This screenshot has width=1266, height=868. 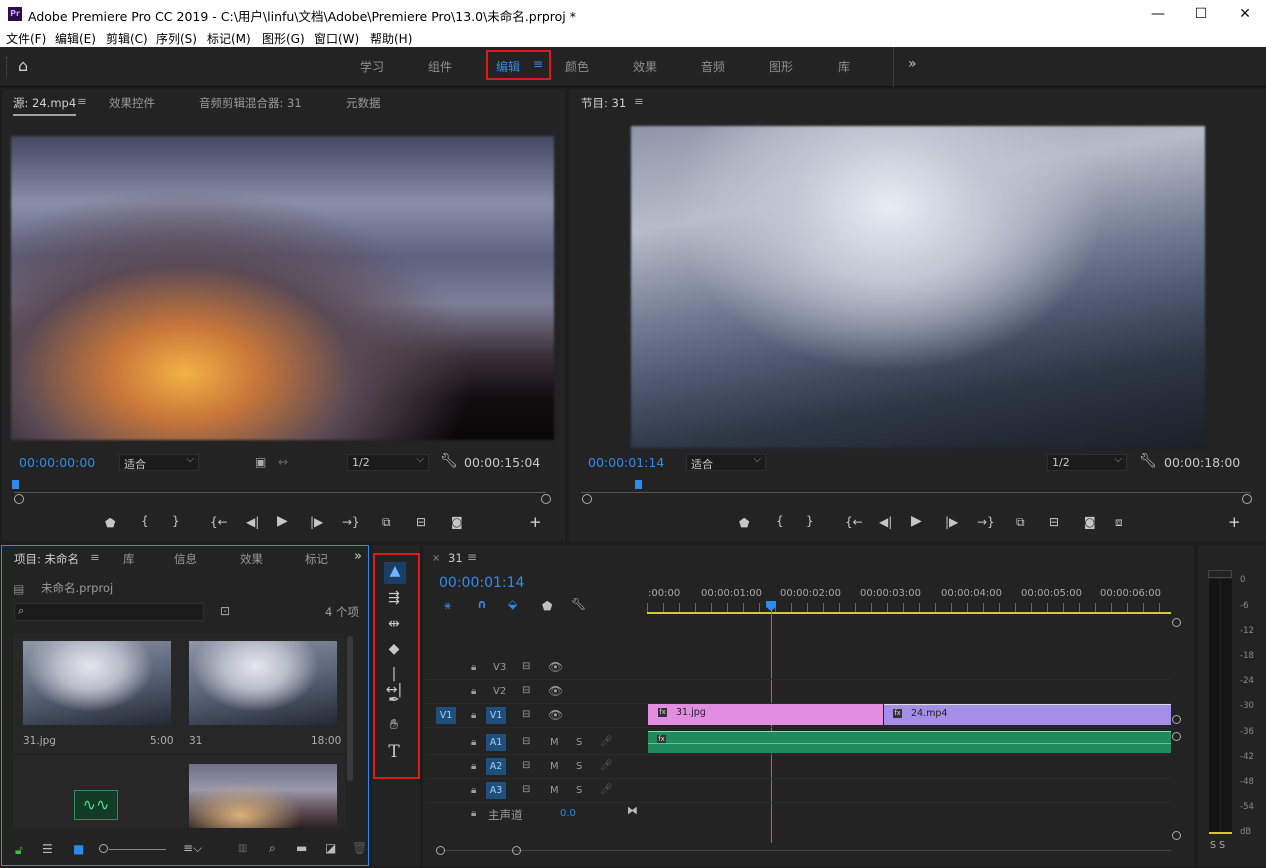 What do you see at coordinates (638, 484) in the screenshot?
I see `program-playhead` at bounding box center [638, 484].